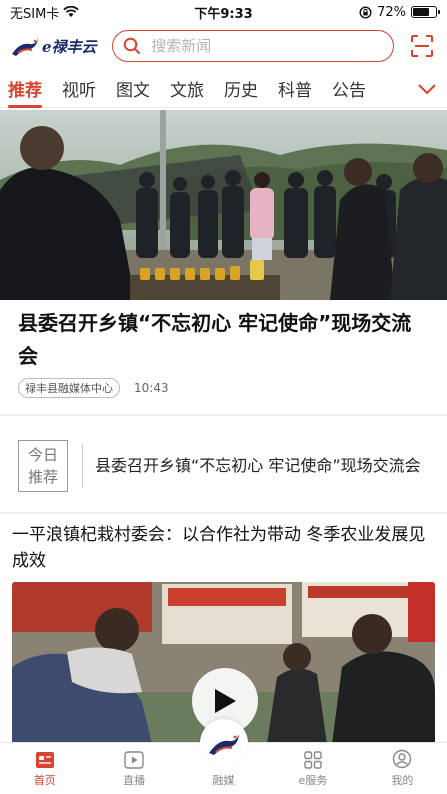 The width and height of the screenshot is (447, 794). What do you see at coordinates (35, 14) in the screenshot?
I see `carrier-label: 无SIM卡` at bounding box center [35, 14].